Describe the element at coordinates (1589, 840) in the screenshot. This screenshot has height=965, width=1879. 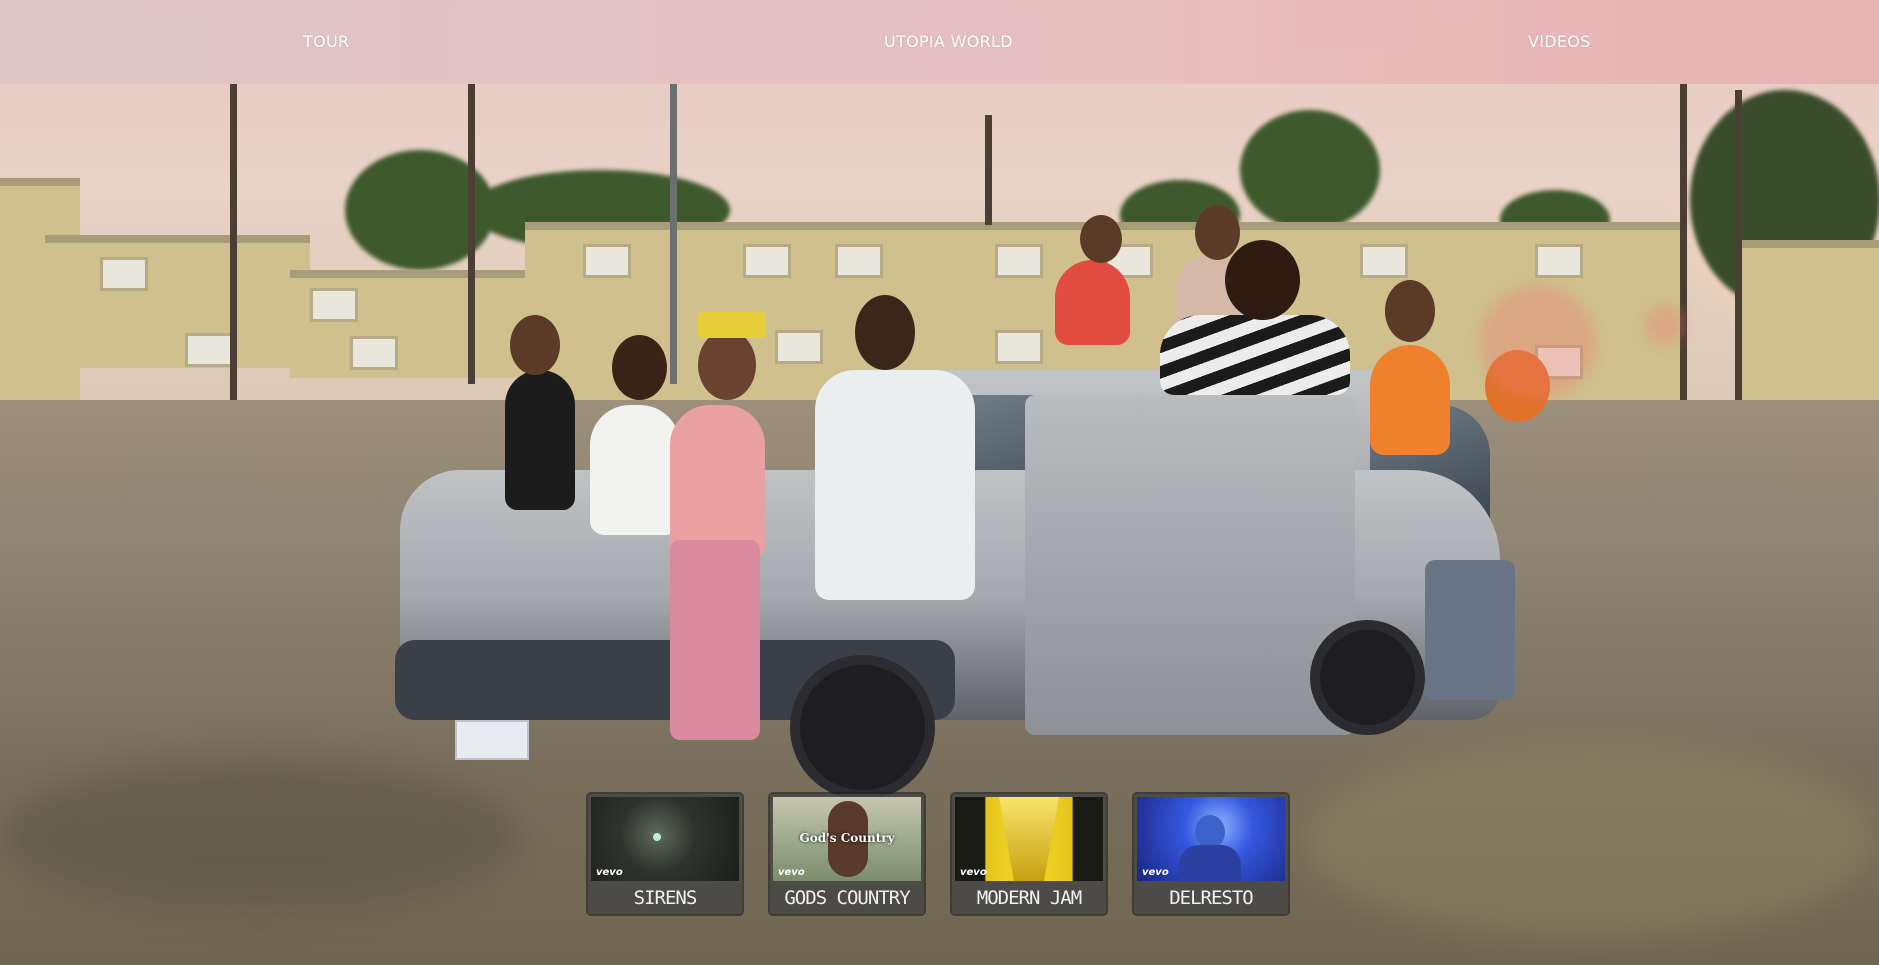
I see `grass-patch` at that location.